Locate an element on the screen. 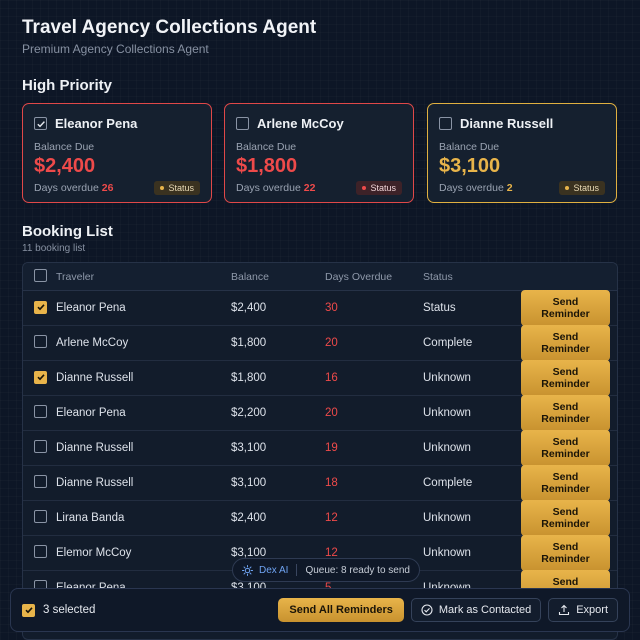 This screenshot has width=640, height=640. priority-card-name: Eleanor Pena is located at coordinates (96, 123).